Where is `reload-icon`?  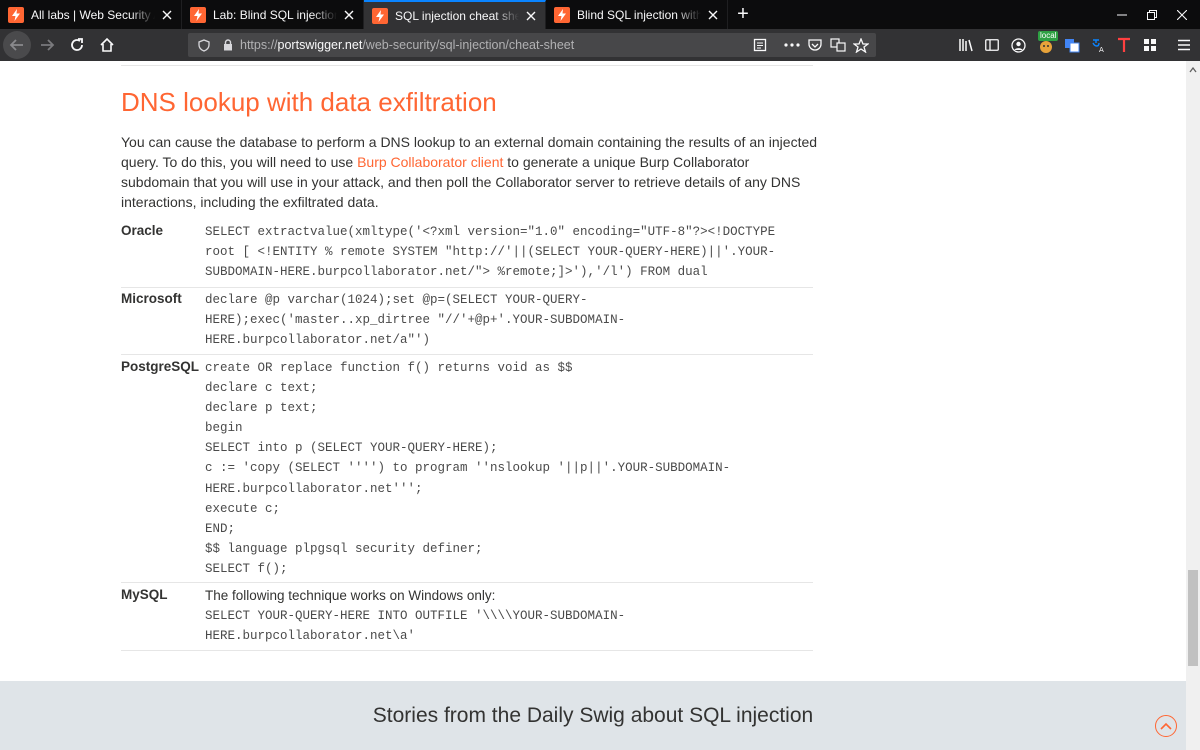 reload-icon is located at coordinates (77, 45).